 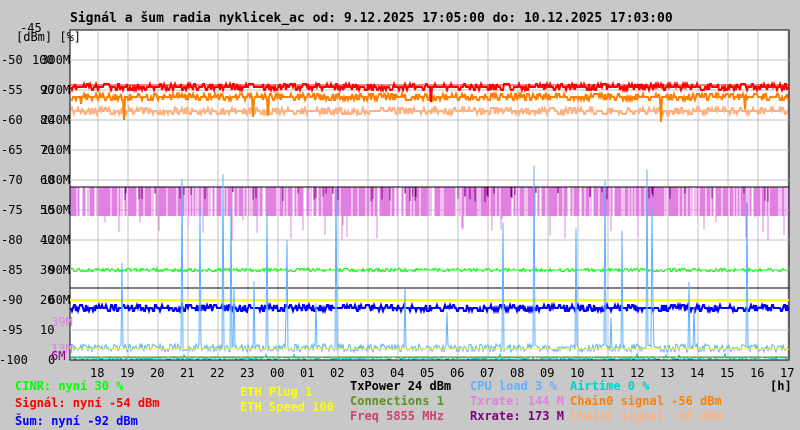 What do you see at coordinates (12, 120) in the screenshot?
I see `y-tick-dbm: -60` at bounding box center [12, 120].